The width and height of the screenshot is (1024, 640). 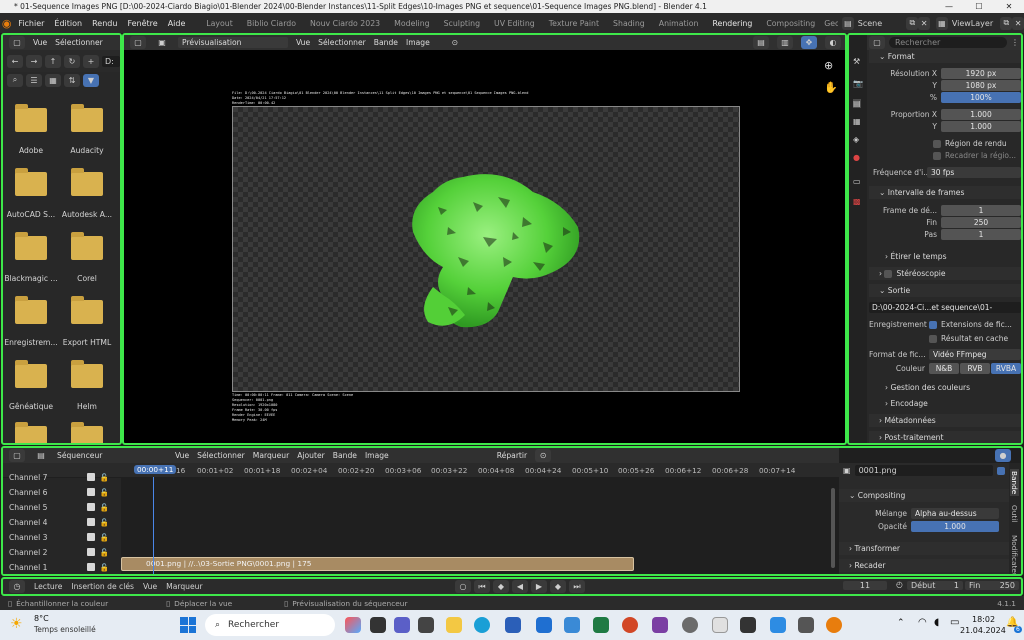 What do you see at coordinates (923, 470) in the screenshot?
I see `strip-name-field: 0001.png` at bounding box center [923, 470].